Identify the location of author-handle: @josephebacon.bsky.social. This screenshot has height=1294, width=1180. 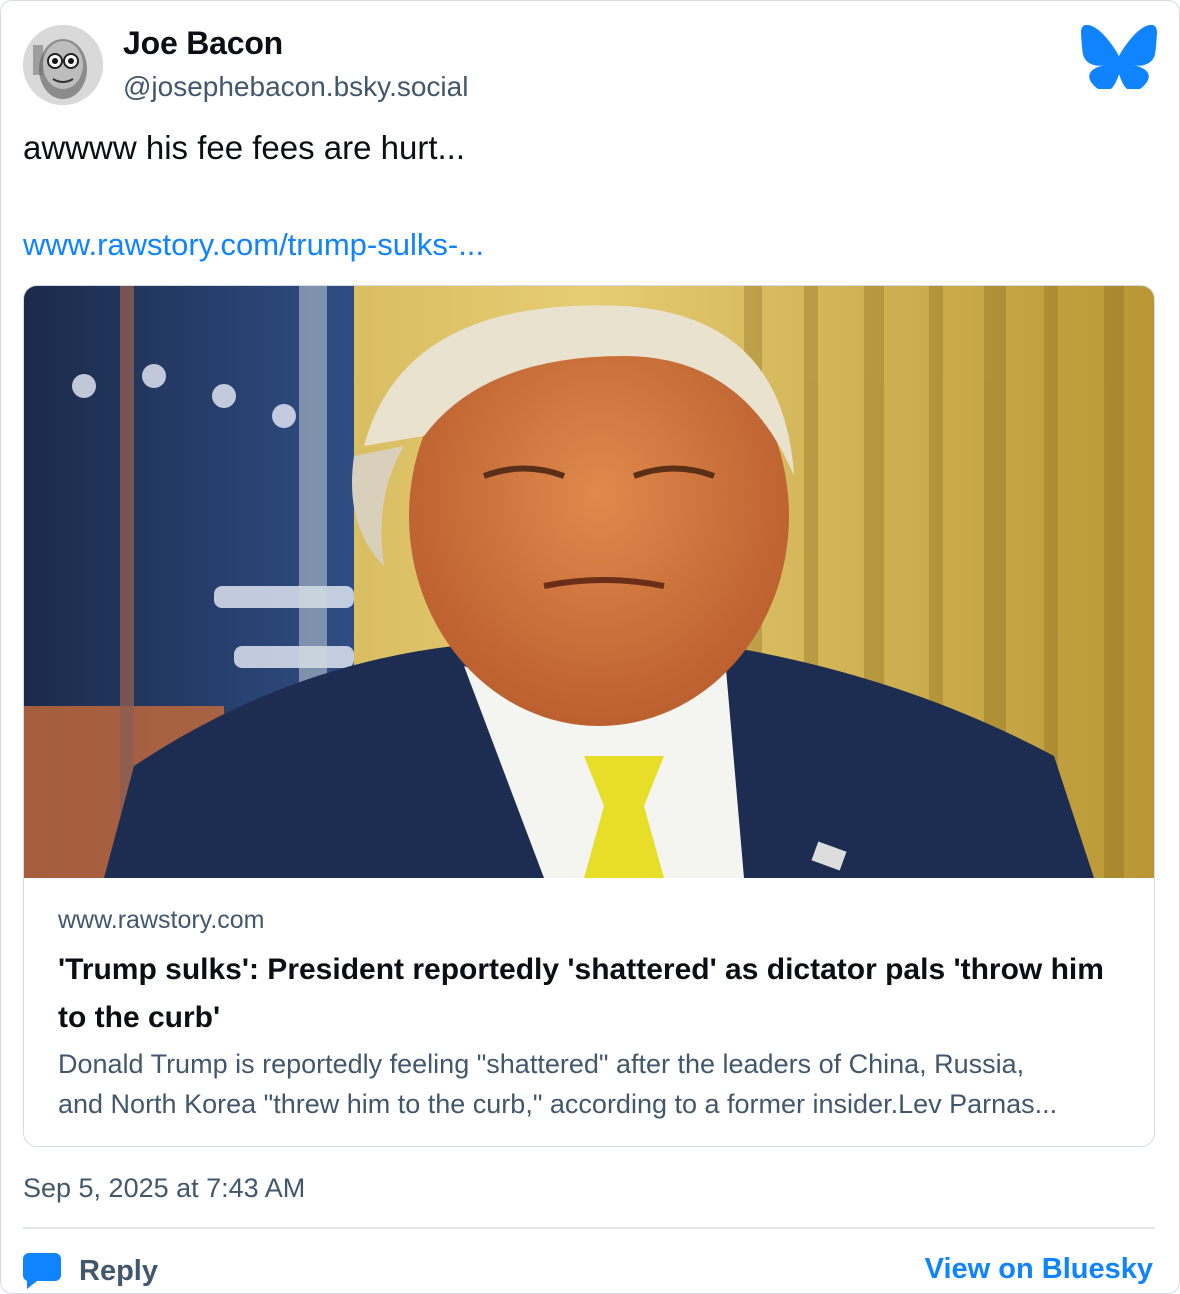
(295, 87).